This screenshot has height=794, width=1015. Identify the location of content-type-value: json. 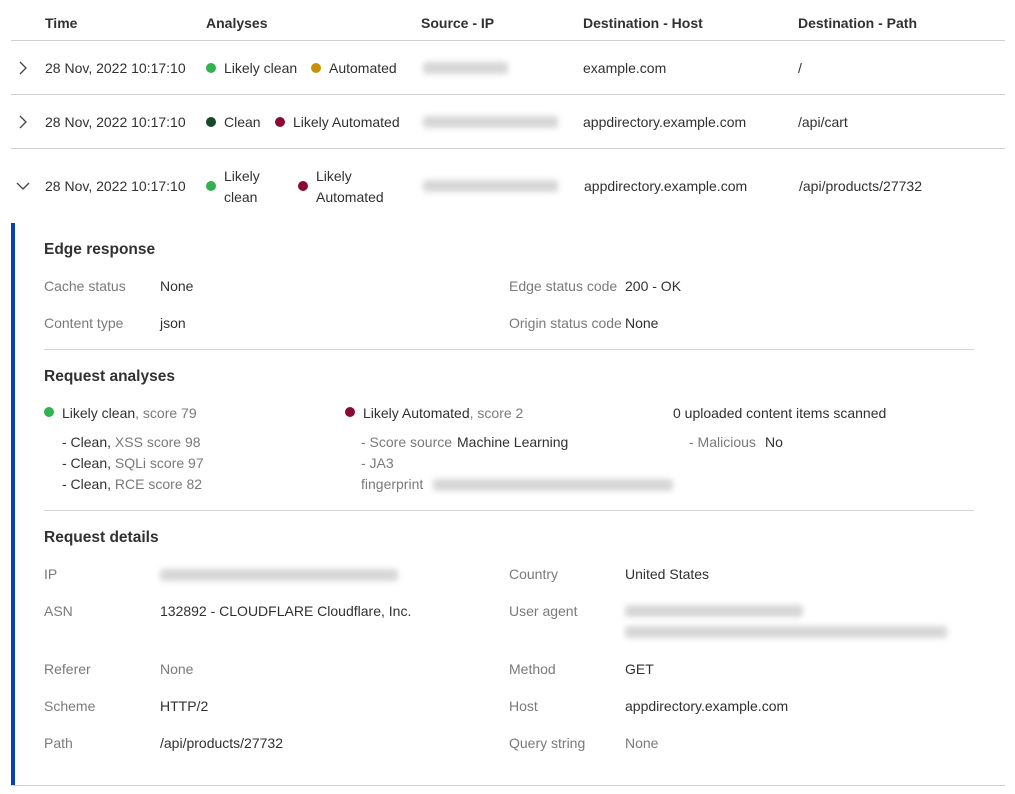
(173, 323).